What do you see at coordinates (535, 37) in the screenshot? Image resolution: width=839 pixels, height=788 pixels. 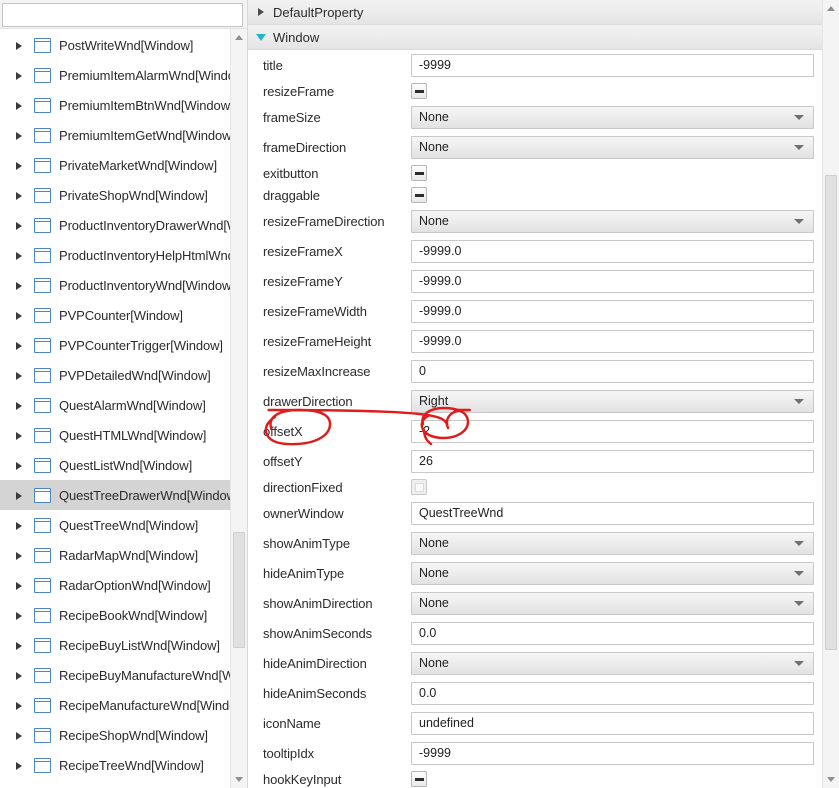 I see `group-header-window: Window` at bounding box center [535, 37].